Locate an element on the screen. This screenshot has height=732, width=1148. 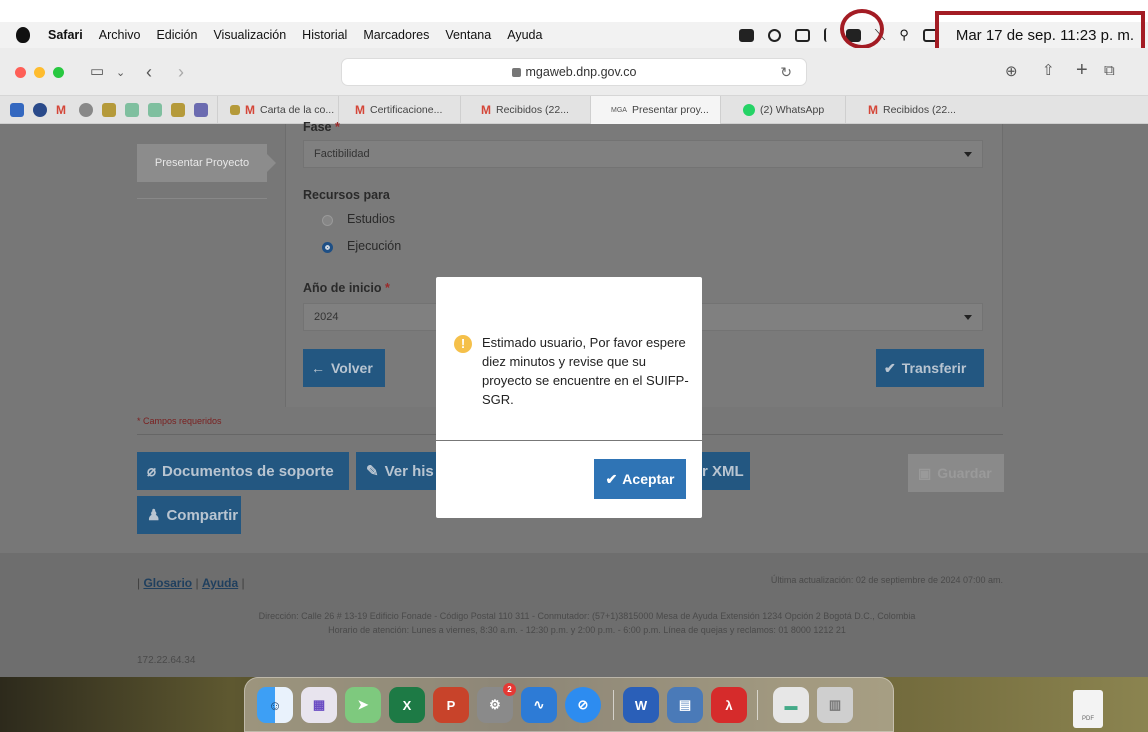
pdf-file-icon: PDF is located at coordinates (1088, 709).